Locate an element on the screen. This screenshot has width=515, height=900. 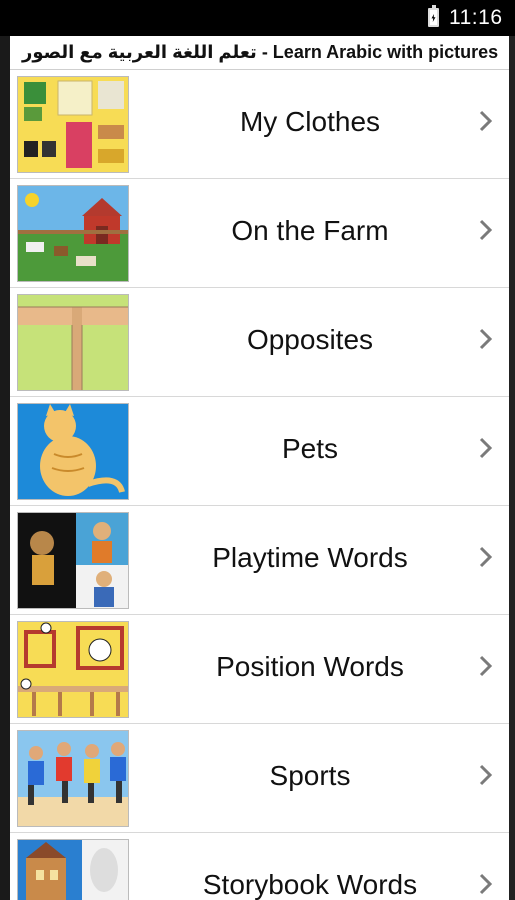
farm-thumbnail is located at coordinates (73, 233).